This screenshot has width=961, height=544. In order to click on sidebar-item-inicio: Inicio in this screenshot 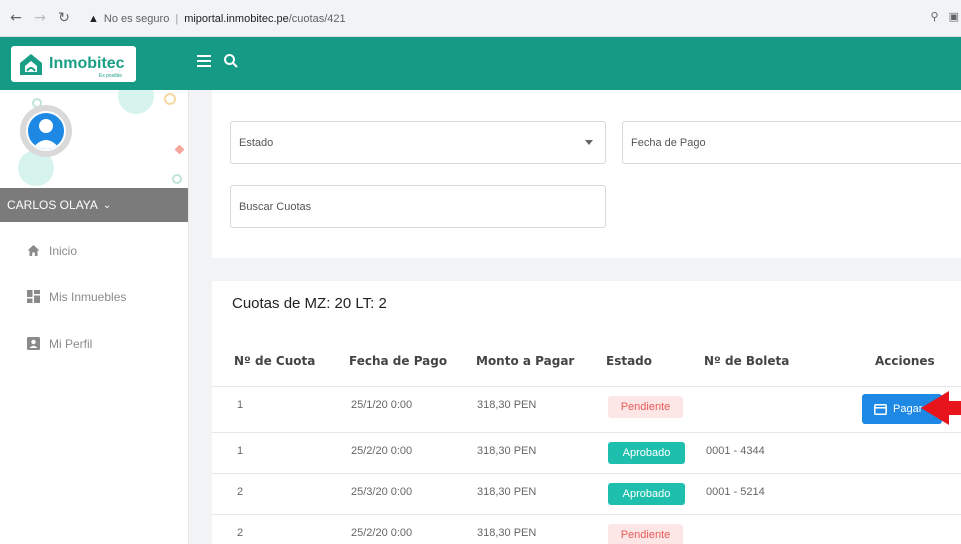, I will do `click(94, 251)`.